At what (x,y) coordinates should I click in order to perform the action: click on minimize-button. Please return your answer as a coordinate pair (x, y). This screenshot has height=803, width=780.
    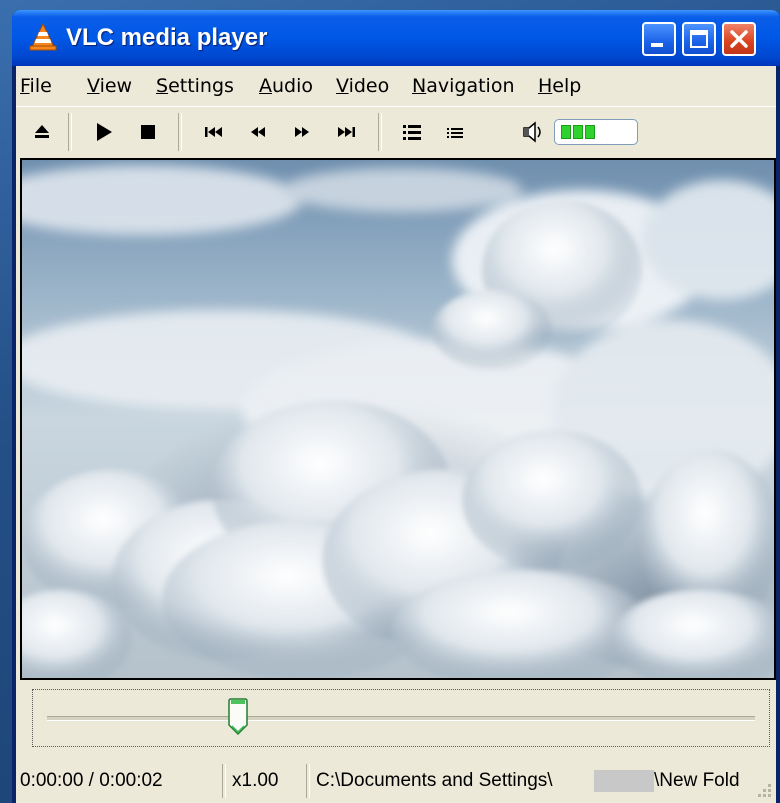
    Looking at the image, I should click on (659, 39).